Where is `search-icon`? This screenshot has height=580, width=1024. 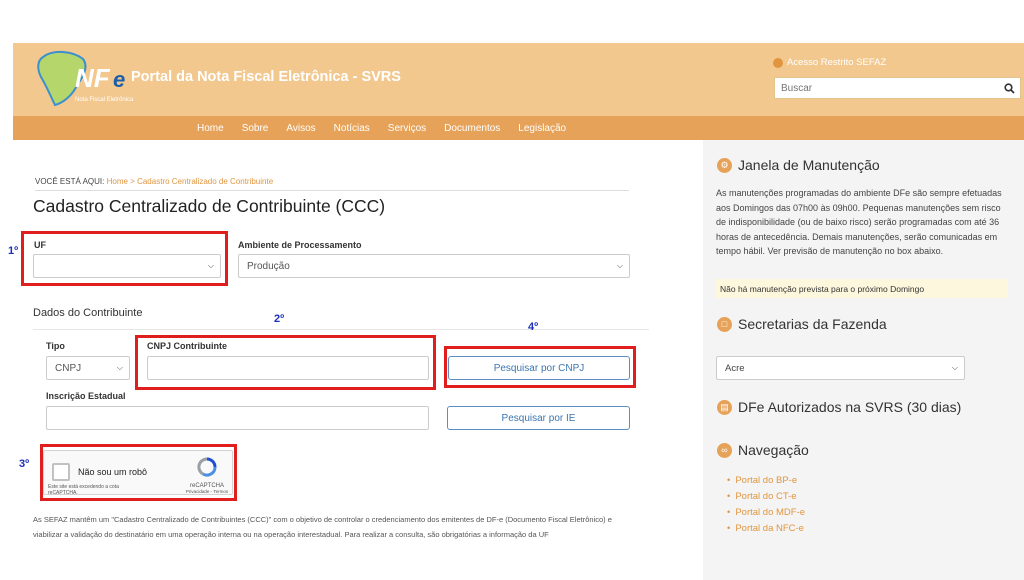
search-icon is located at coordinates (1009, 88).